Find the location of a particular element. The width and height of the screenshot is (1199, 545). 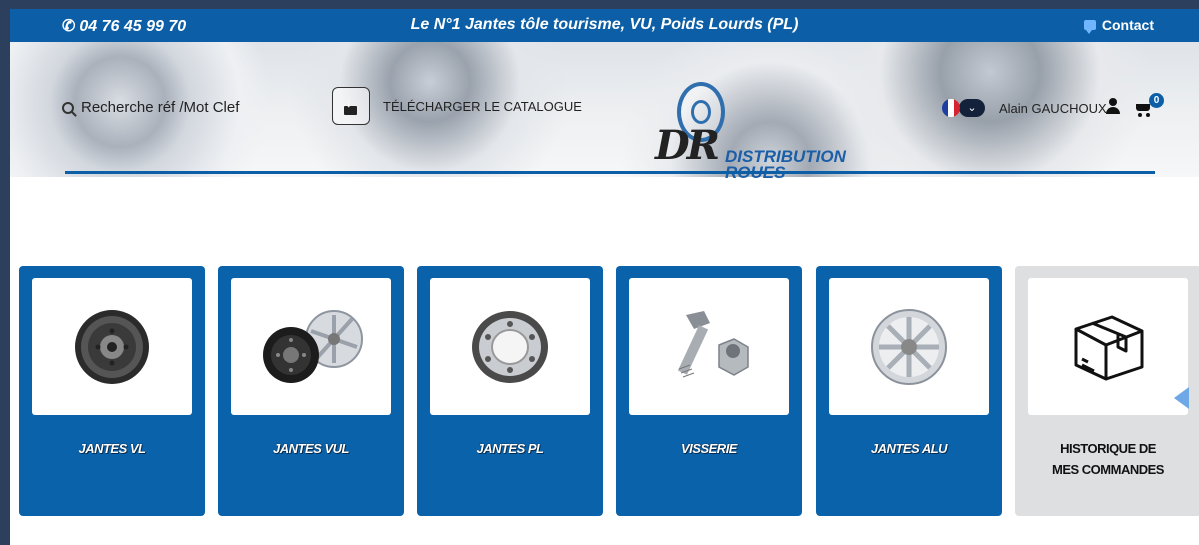

category-card-visserie: VISSERIE is located at coordinates (709, 391).